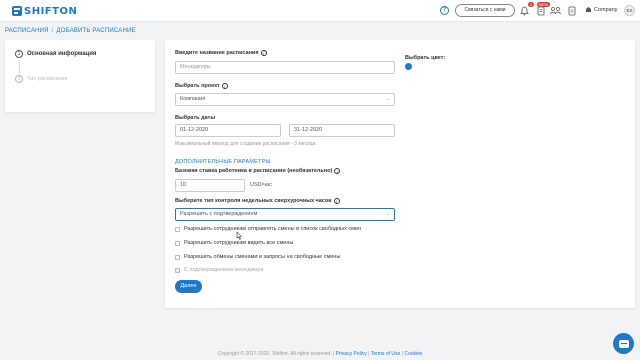 The image size is (640, 360). What do you see at coordinates (351, 354) in the screenshot?
I see `privacy-policy-link: Privacy Policy` at bounding box center [351, 354].